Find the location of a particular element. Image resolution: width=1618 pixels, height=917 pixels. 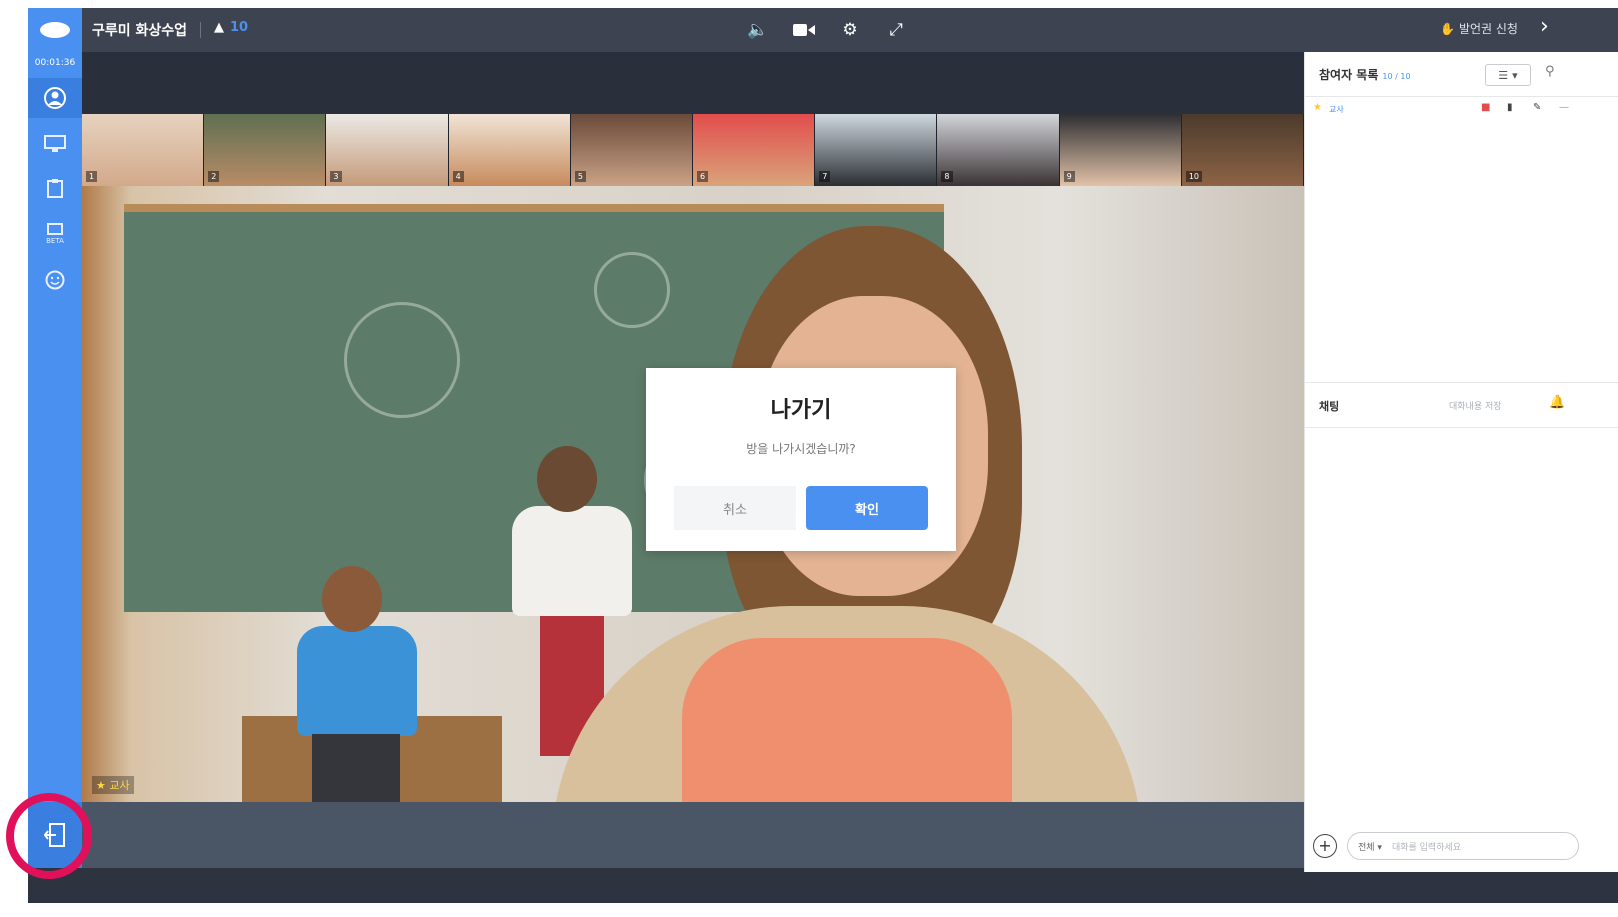

mic-icon: ▮ is located at coordinates (1510, 107).